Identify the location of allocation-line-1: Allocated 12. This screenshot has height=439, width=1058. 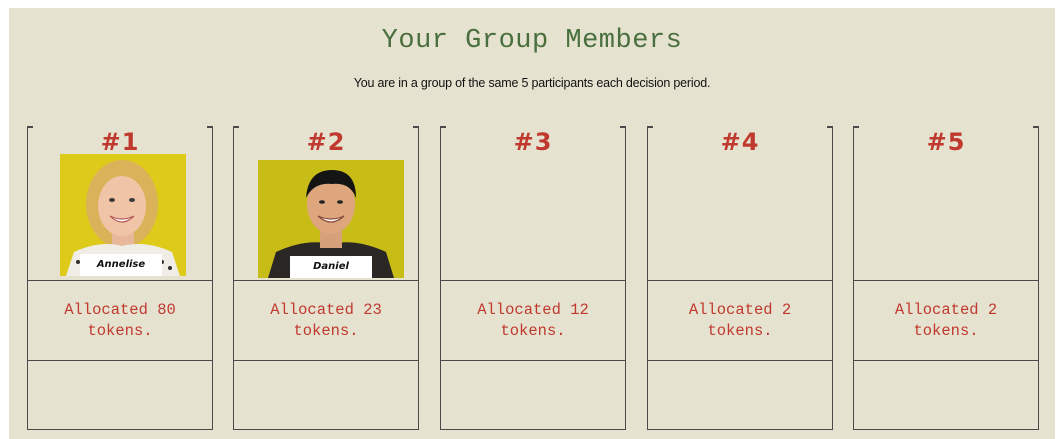
(533, 310).